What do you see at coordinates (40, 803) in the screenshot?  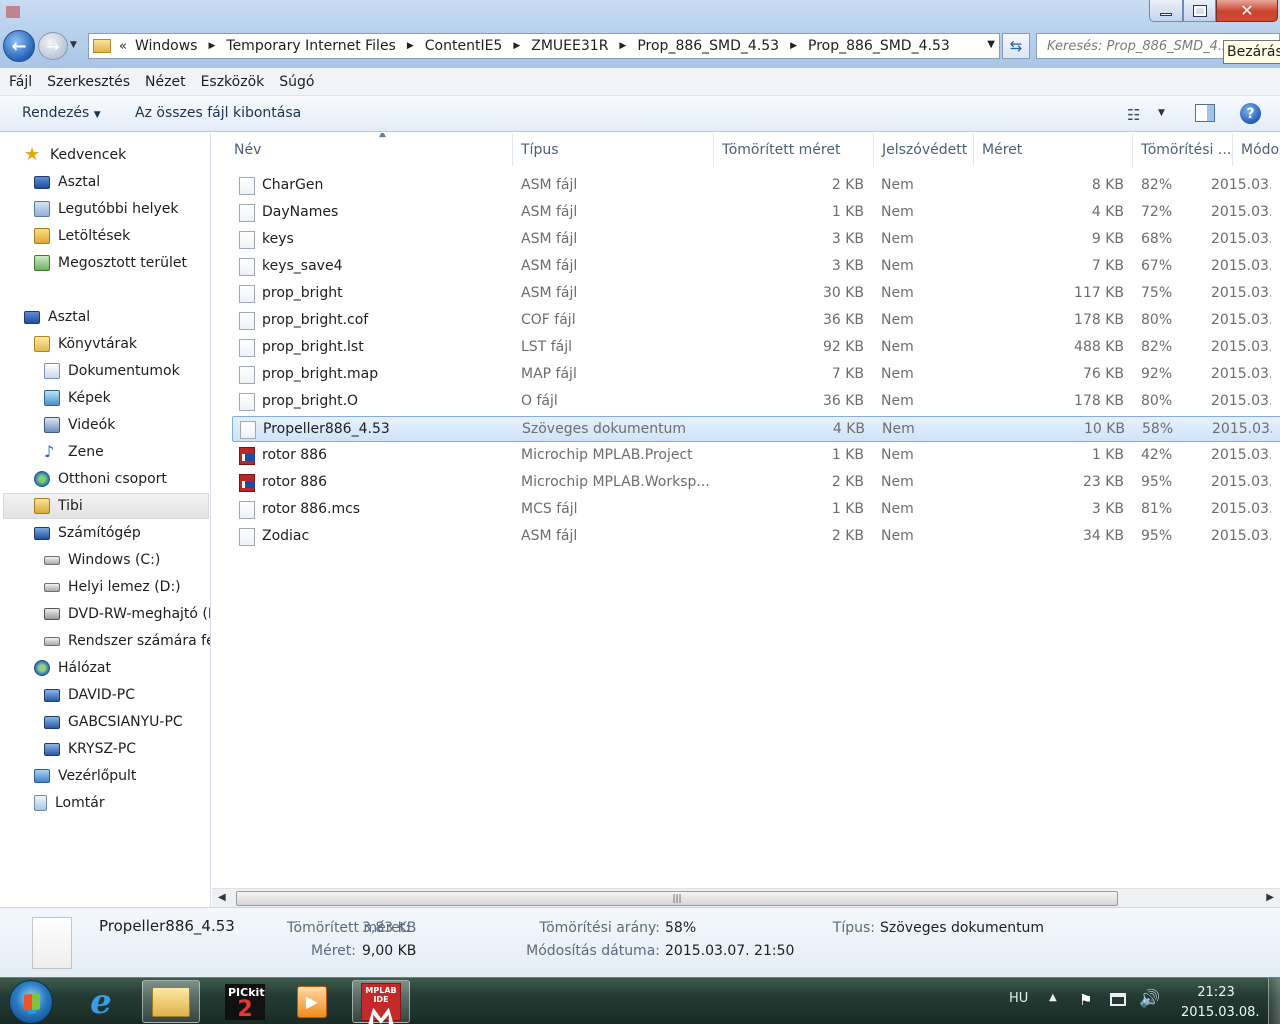 I see `recycle-bin-icon` at bounding box center [40, 803].